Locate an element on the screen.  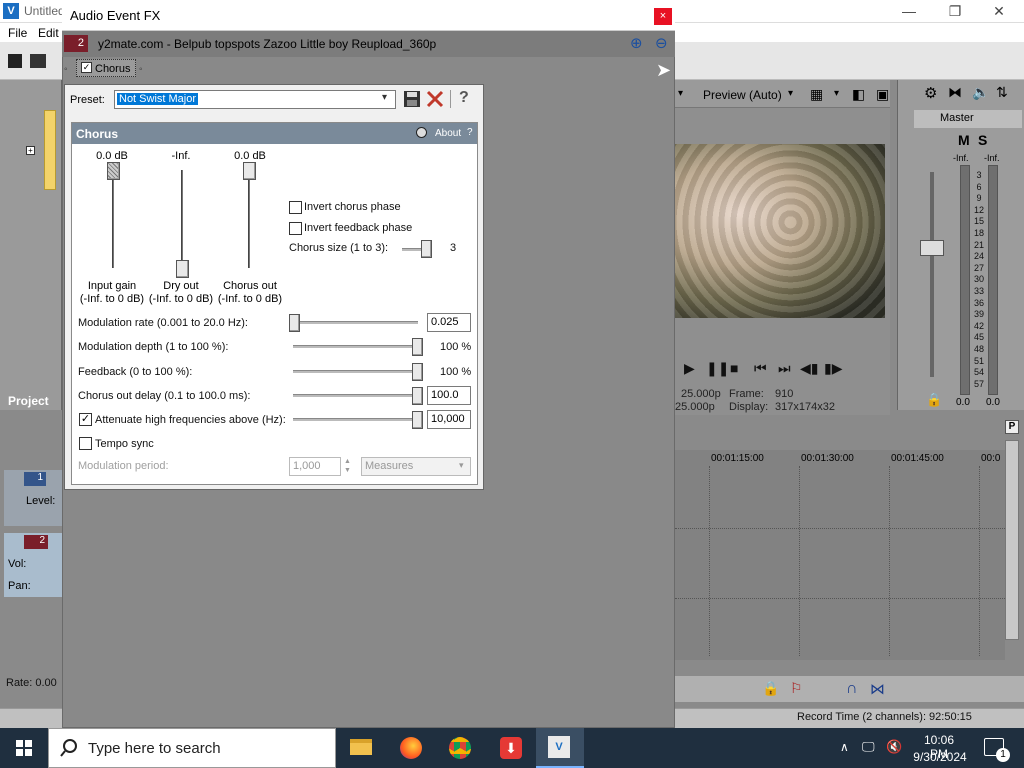
remove-plugin-icon: ⊖ is located at coordinates (661, 43).